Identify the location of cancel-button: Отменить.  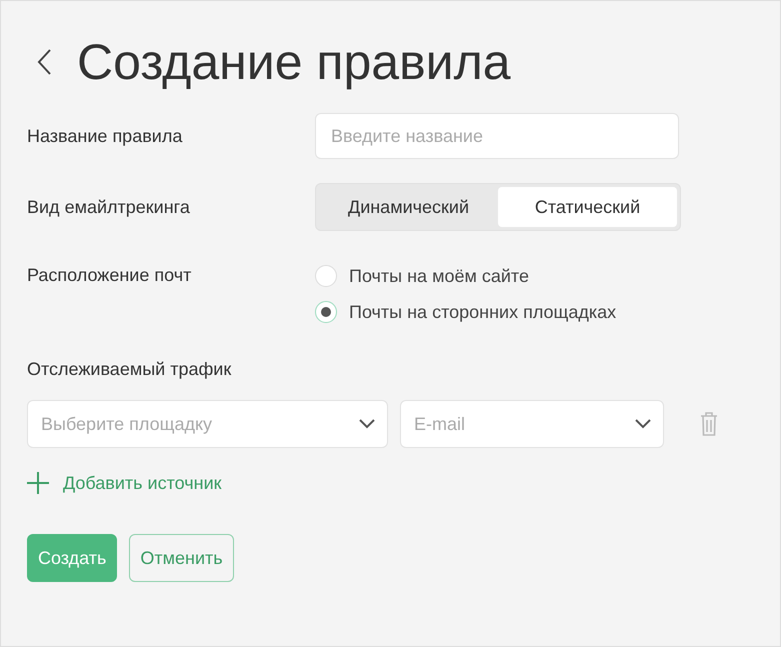
(181, 558).